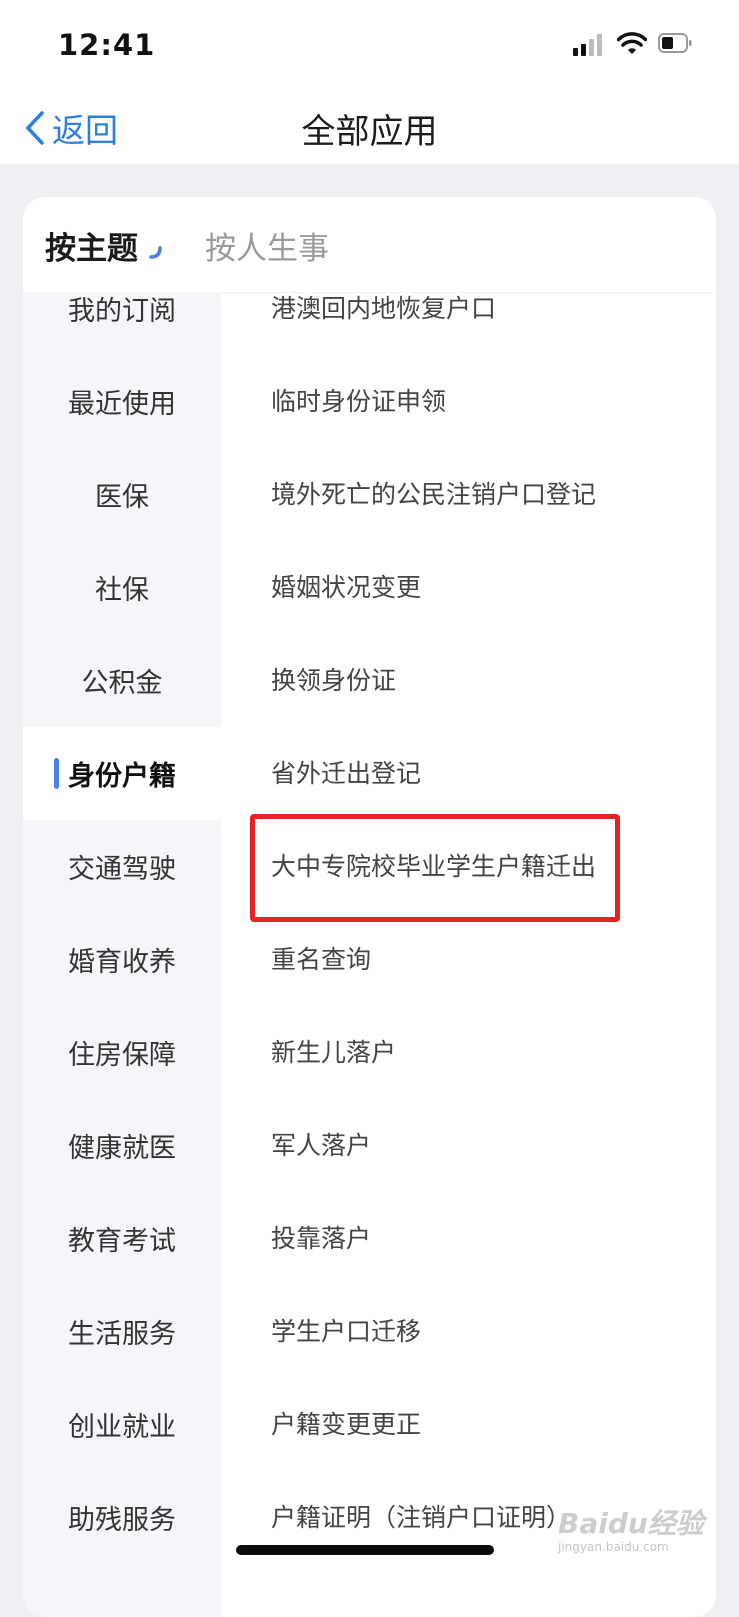  Describe the element at coordinates (346, 772) in the screenshot. I see `list-item: 省外迁出登记` at that location.